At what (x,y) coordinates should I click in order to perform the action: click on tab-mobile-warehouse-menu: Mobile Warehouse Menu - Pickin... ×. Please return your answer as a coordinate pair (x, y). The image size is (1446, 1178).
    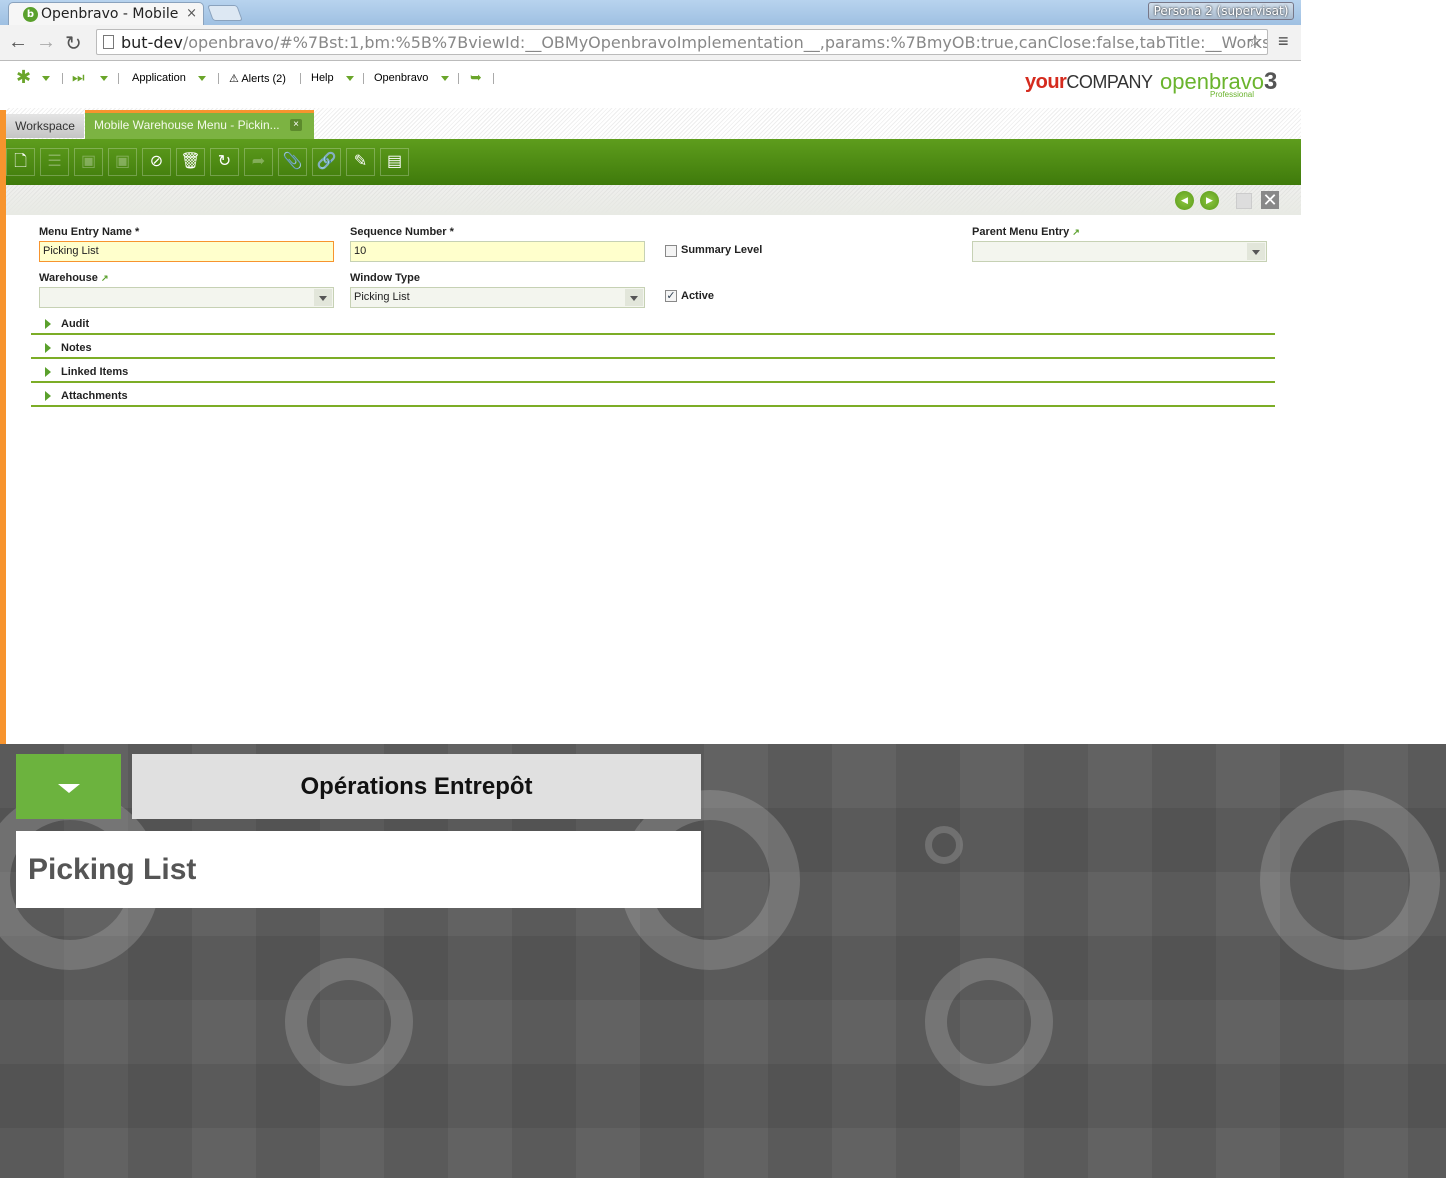
    Looking at the image, I should click on (199, 124).